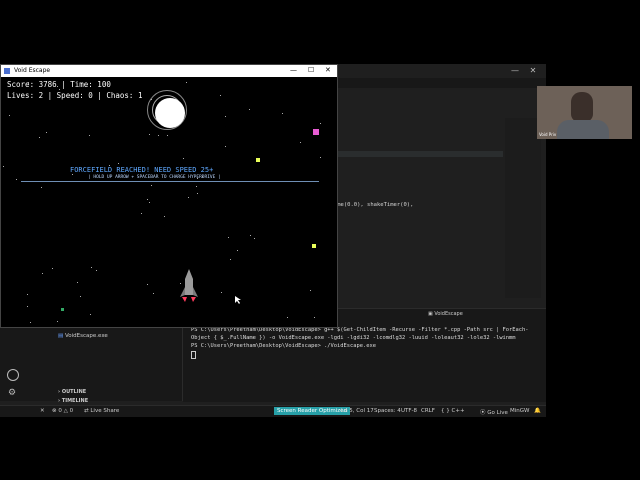 The image size is (640, 480). Describe the element at coordinates (494, 412) in the screenshot. I see `go-live-button: ⦿ Go Live` at that location.